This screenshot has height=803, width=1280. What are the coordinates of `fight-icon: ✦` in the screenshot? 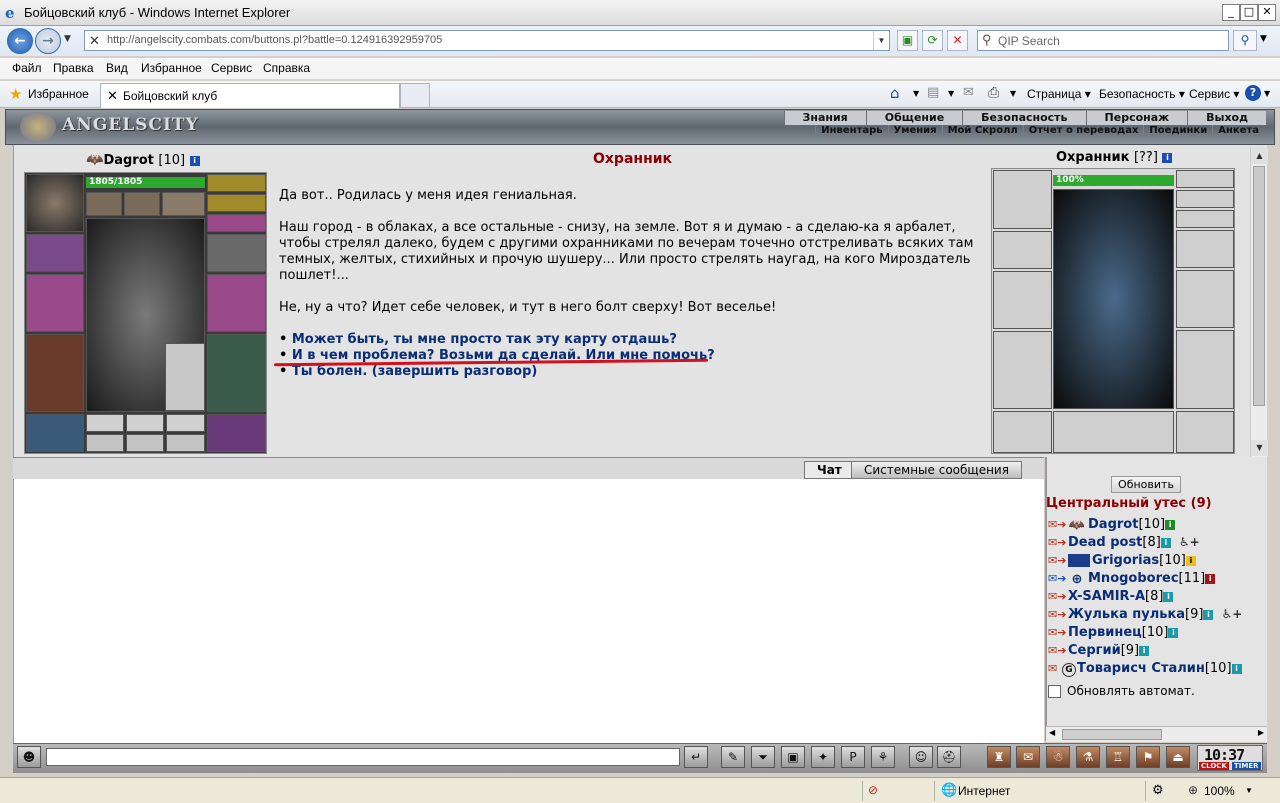 It's located at (823, 757).